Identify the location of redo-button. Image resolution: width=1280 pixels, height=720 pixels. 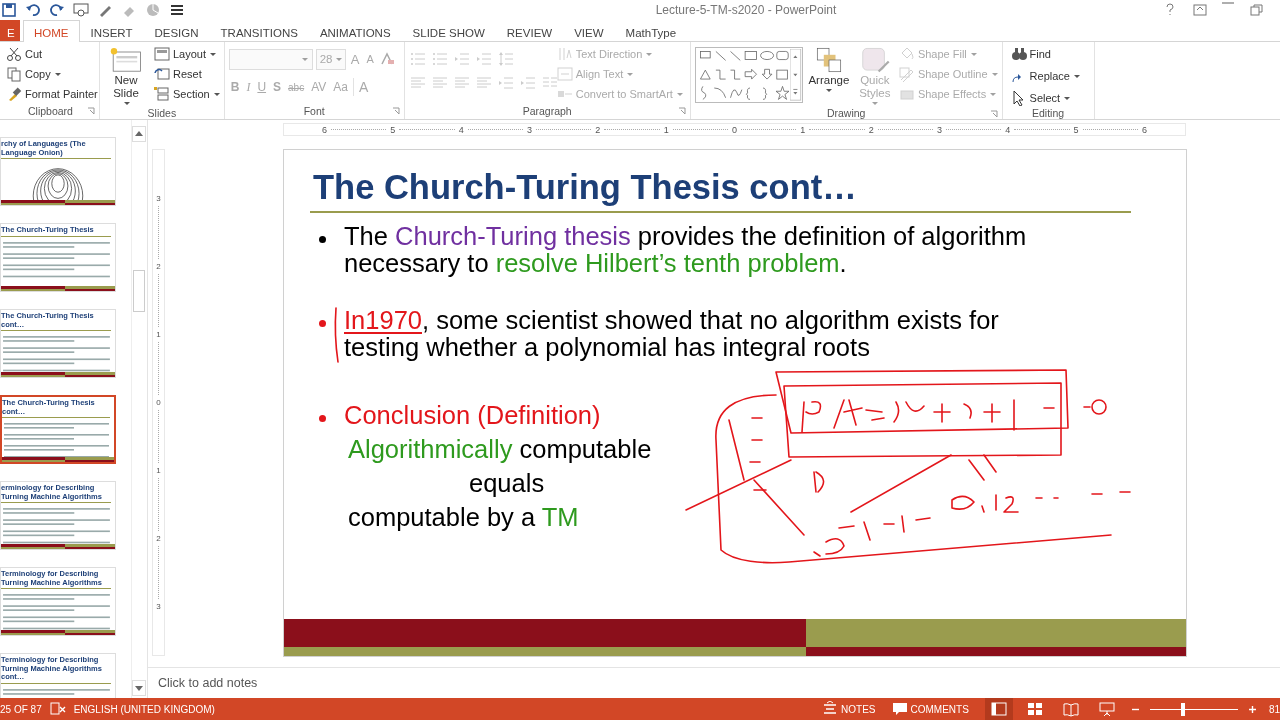
(57, 10).